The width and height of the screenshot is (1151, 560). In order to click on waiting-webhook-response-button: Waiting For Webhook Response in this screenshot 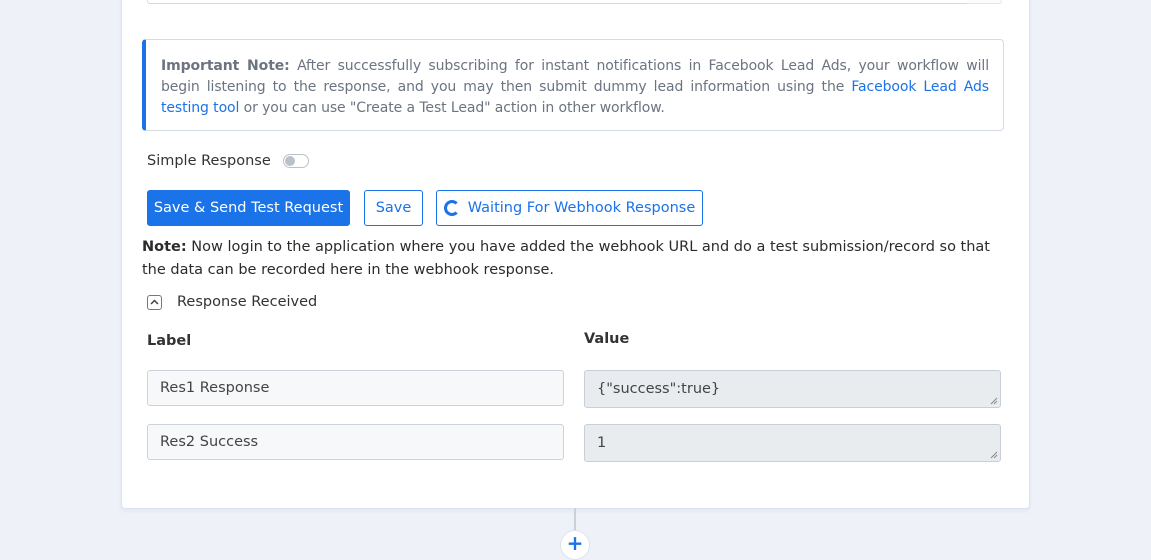, I will do `click(569, 208)`.